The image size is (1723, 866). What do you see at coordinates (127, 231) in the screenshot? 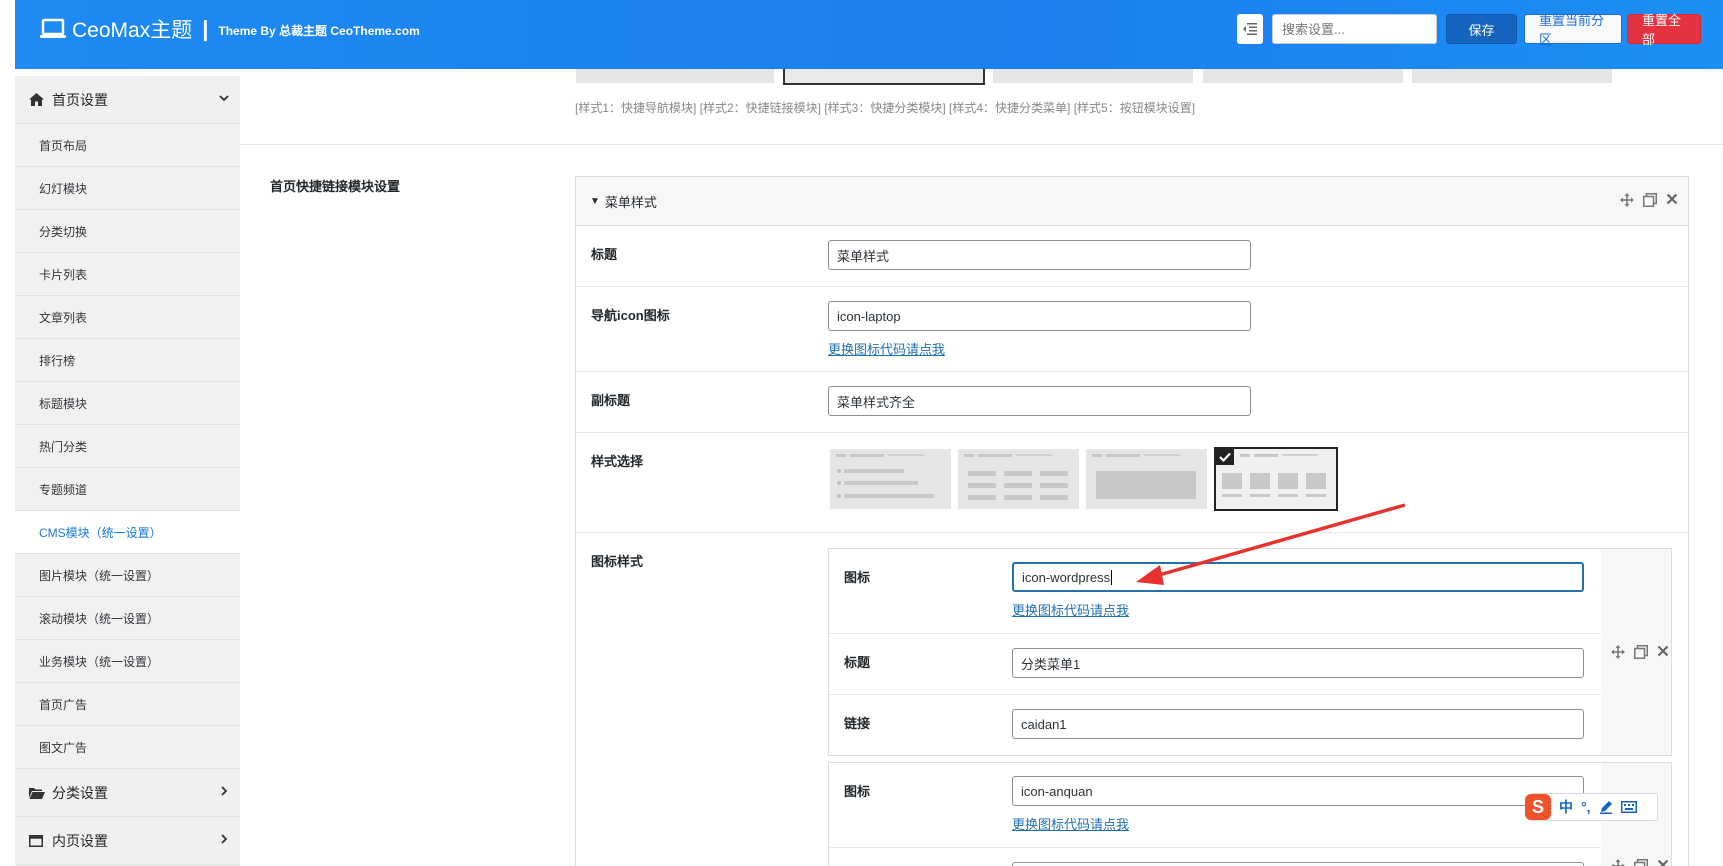
I see `sidebar-item: 分类切换` at bounding box center [127, 231].